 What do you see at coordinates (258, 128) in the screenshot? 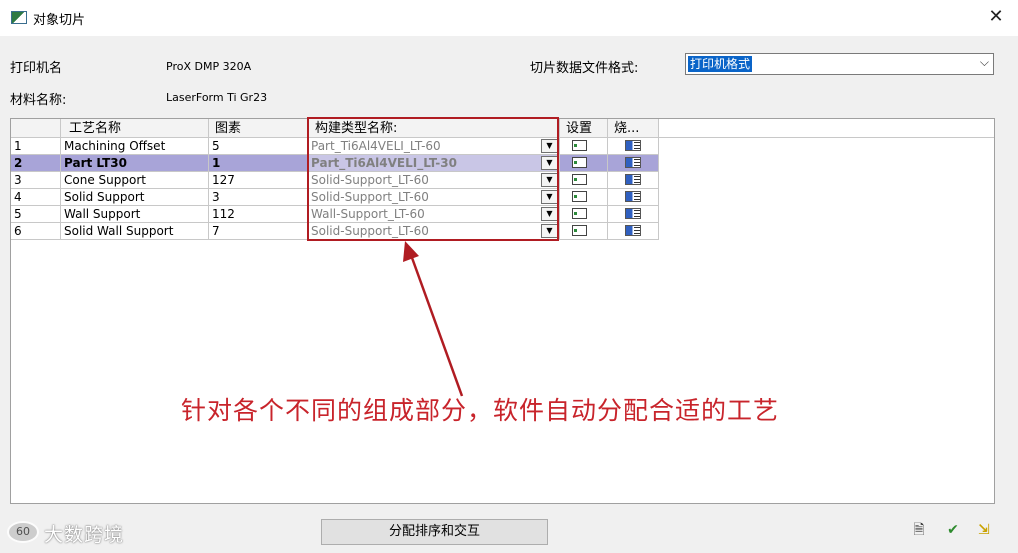
I see `col-header-elements: 图素` at bounding box center [258, 128].